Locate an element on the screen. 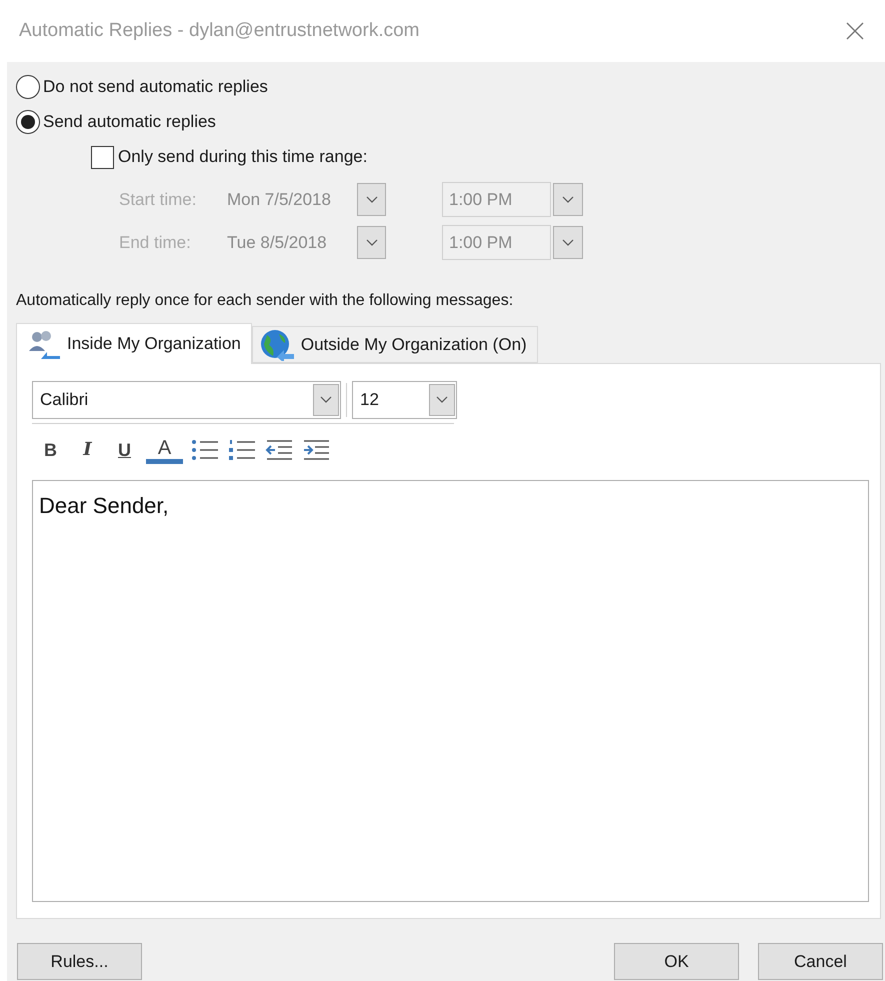 The image size is (885, 981). tab: Inside My Organization is located at coordinates (134, 343).